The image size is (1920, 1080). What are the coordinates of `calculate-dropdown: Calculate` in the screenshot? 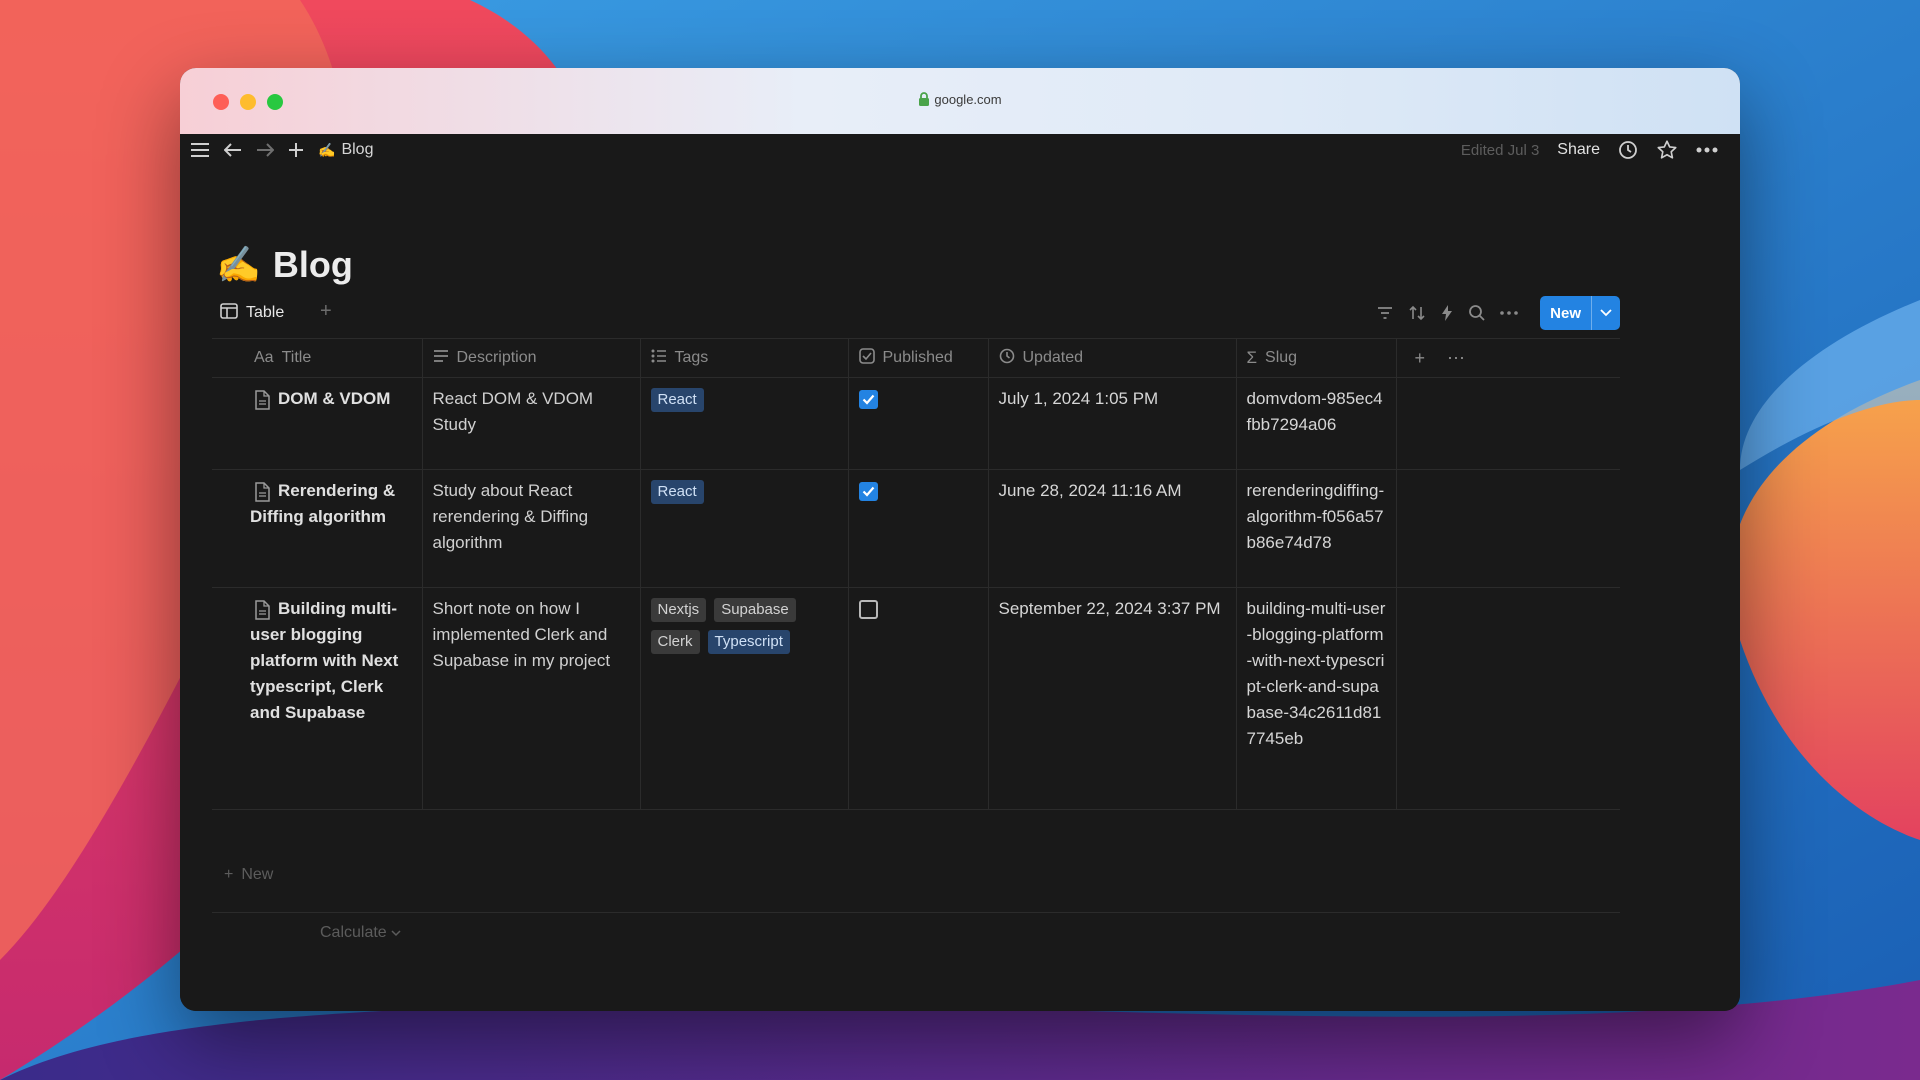 It's located at (360, 933).